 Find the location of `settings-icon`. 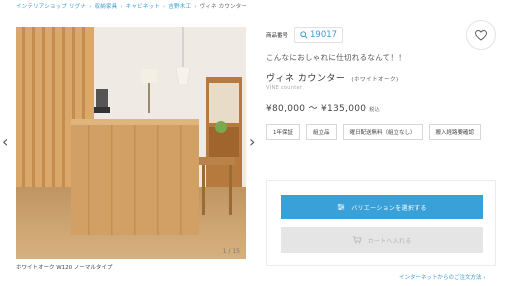

settings-icon is located at coordinates (341, 207).